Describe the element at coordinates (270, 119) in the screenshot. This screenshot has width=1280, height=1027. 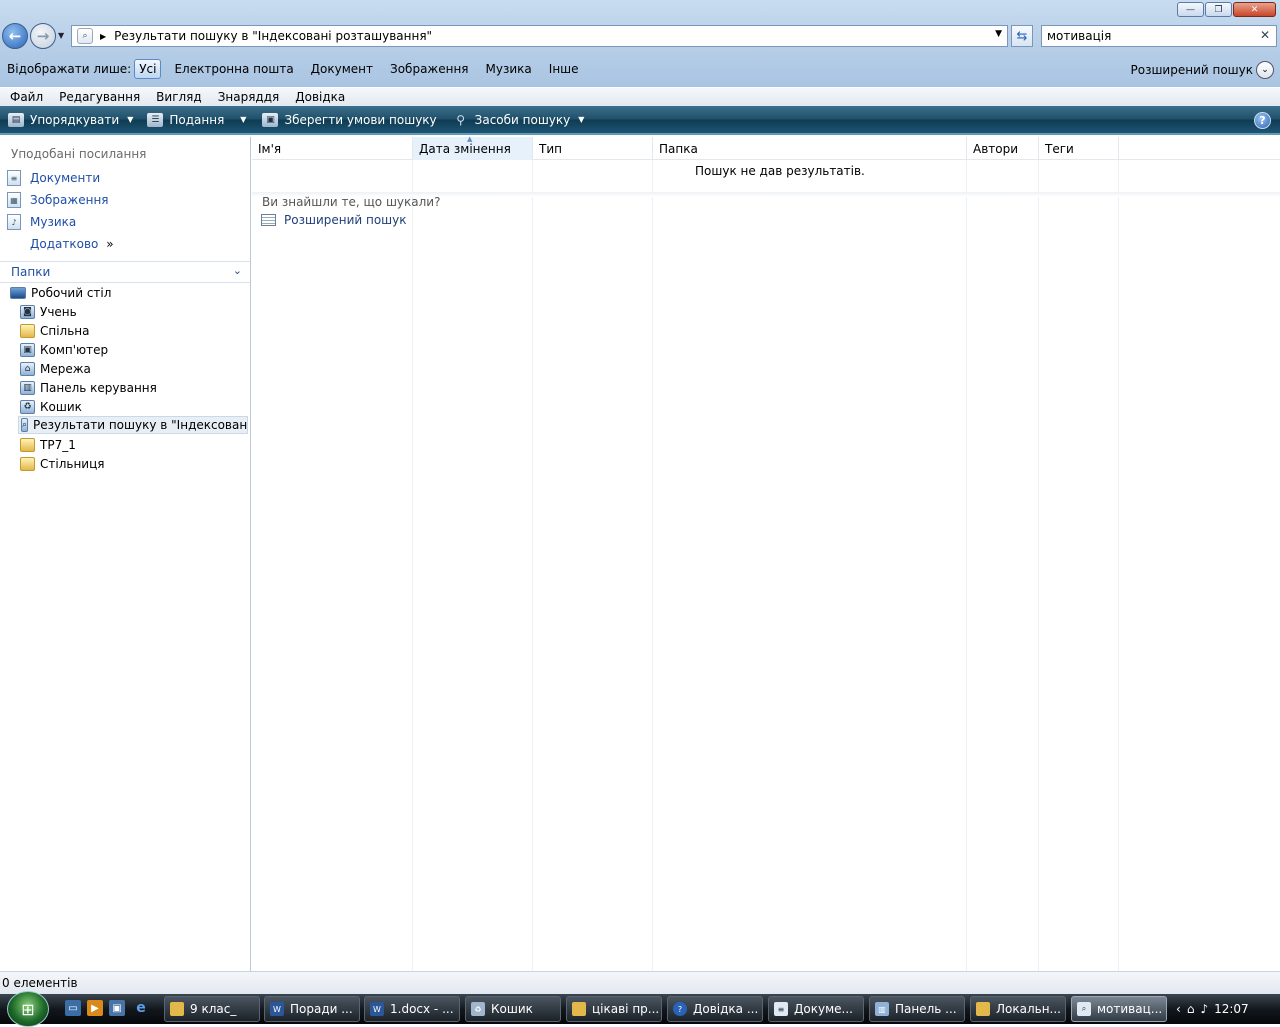
I see `save-icon: ▣` at that location.